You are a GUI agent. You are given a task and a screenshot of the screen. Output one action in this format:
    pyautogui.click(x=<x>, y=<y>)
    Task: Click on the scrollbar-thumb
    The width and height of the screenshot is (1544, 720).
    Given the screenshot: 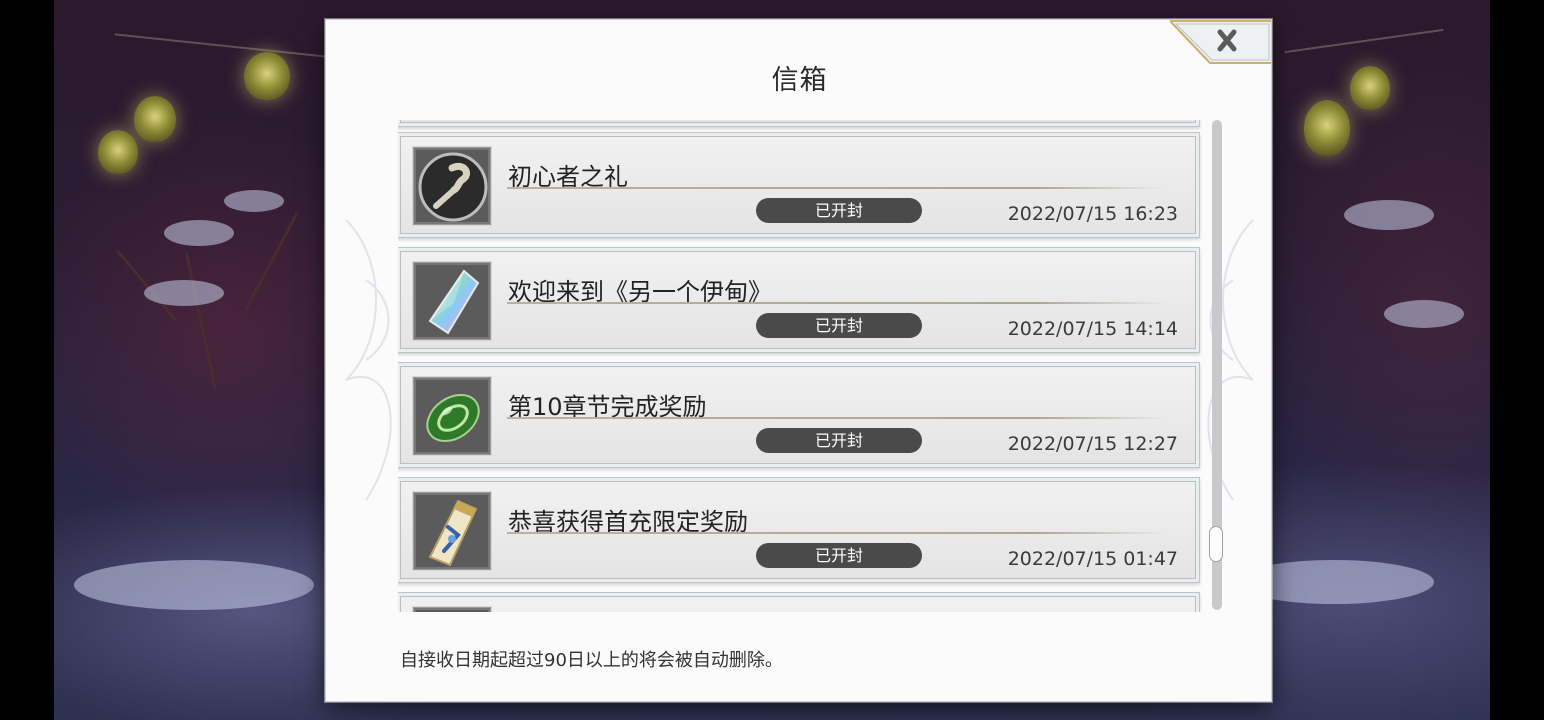 What is the action you would take?
    pyautogui.click(x=1216, y=544)
    